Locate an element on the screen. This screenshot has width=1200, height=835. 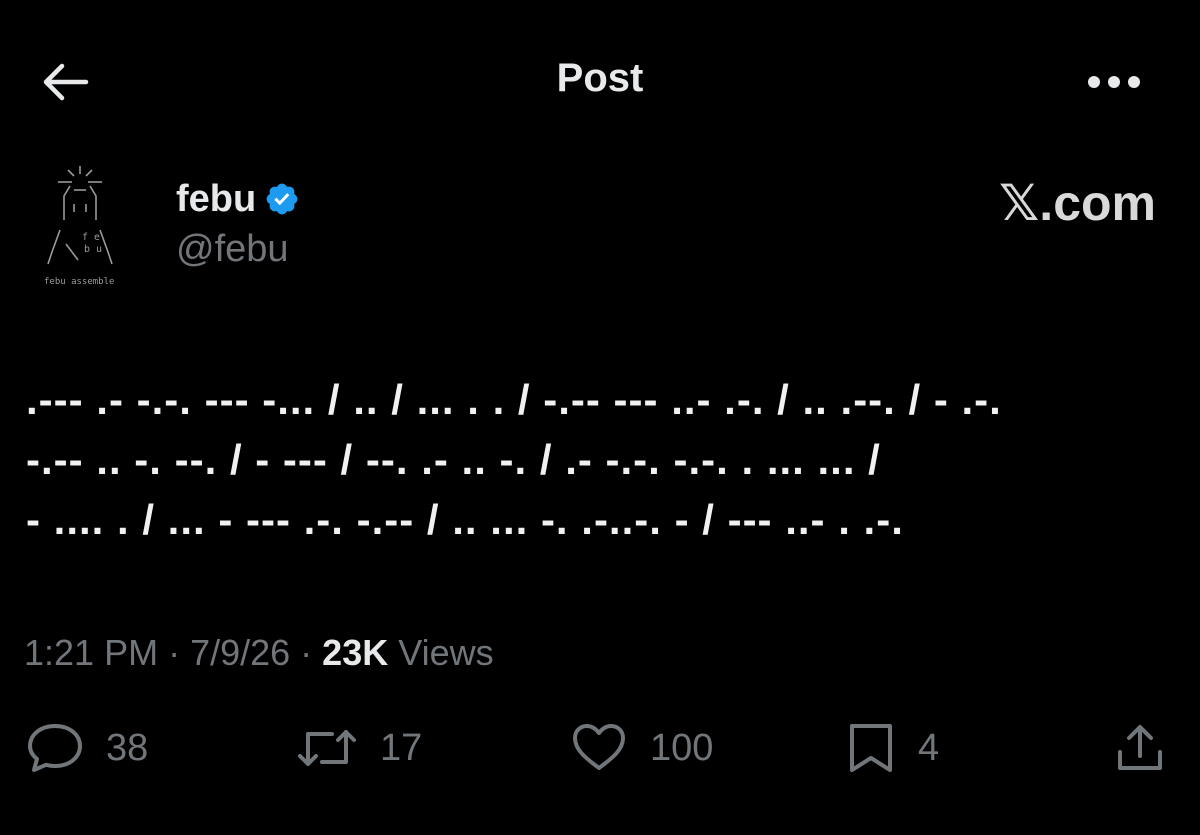
x-logo-watermark: 𝕏.com is located at coordinates (1077, 203).